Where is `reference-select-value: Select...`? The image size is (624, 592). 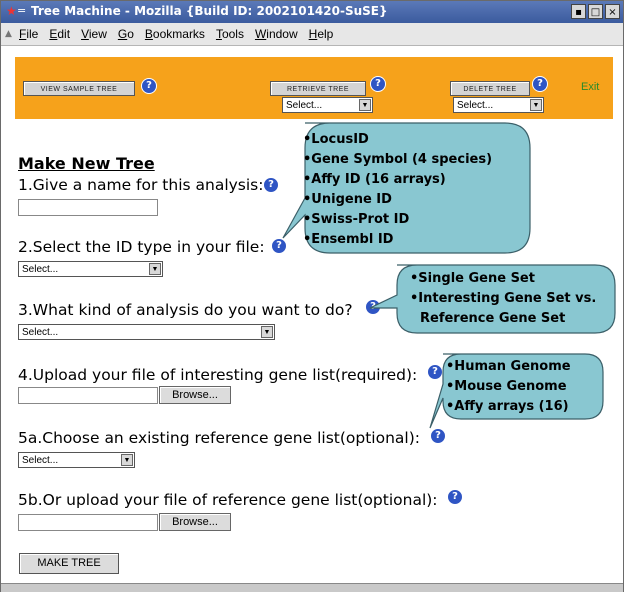 reference-select-value: Select... is located at coordinates (40, 460).